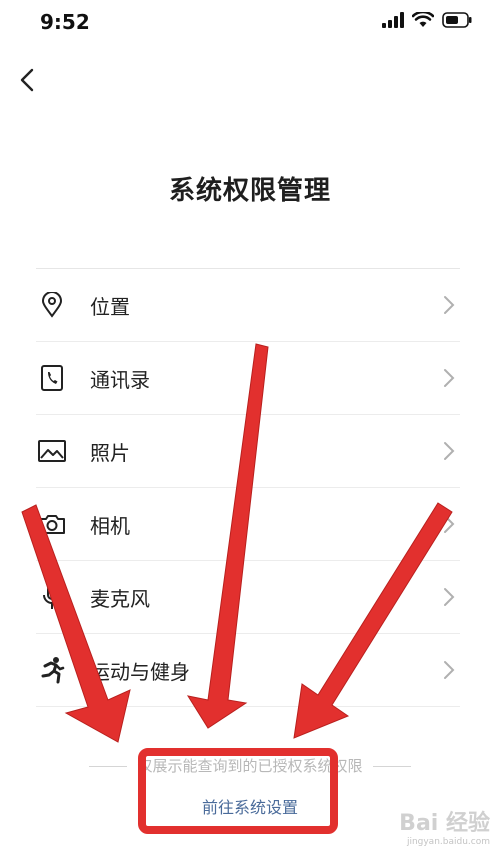 Image resolution: width=500 pixels, height=855 pixels. I want to click on annotation-arrow-center, so click(227, 536).